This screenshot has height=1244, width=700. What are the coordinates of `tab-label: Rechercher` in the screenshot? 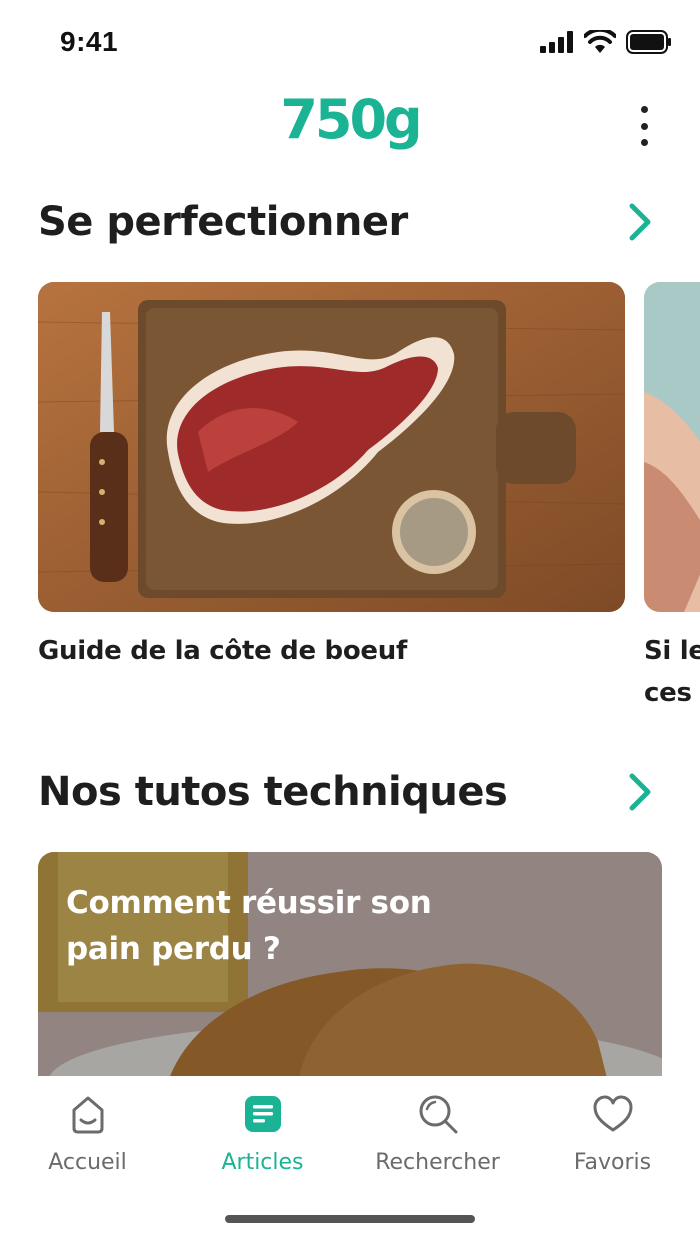 It's located at (437, 1162).